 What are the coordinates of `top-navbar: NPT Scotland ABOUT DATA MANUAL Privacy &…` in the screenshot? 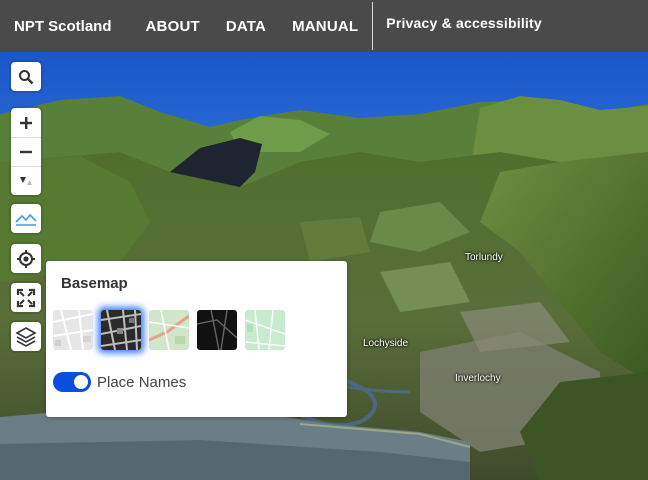 It's located at (324, 26).